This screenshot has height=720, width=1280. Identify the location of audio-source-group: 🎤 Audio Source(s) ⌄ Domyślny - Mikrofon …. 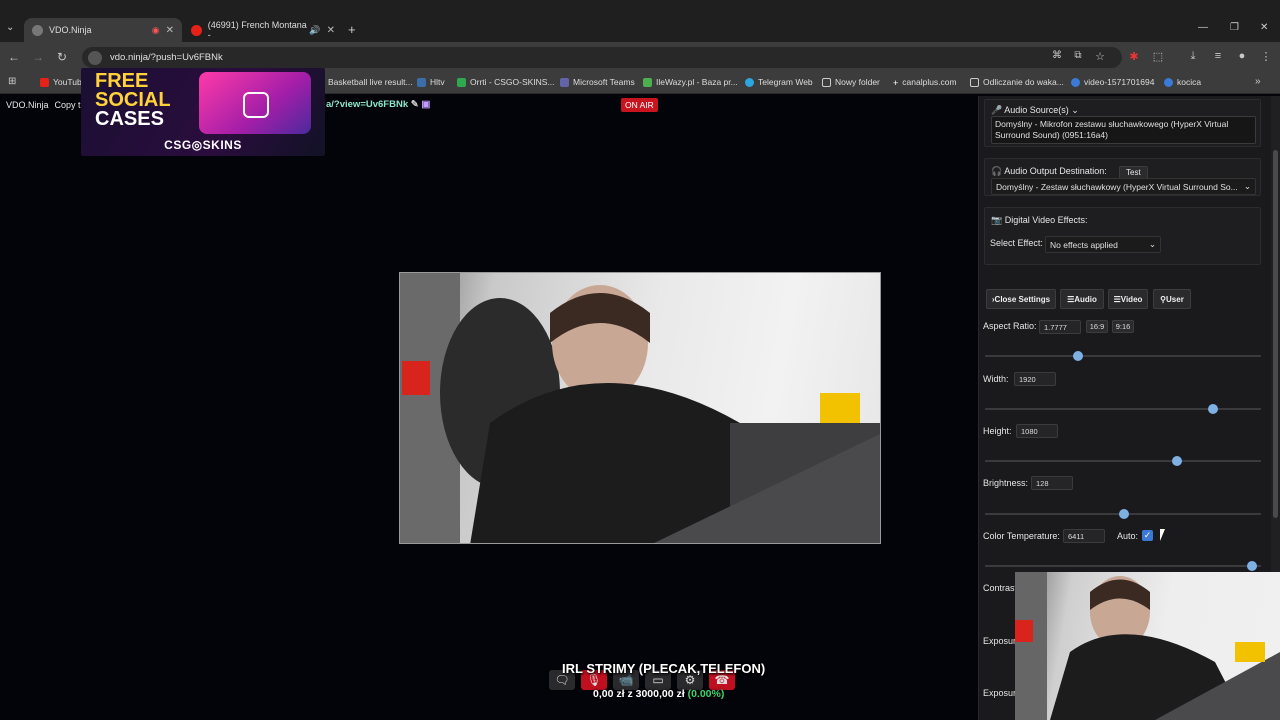
(1122, 123).